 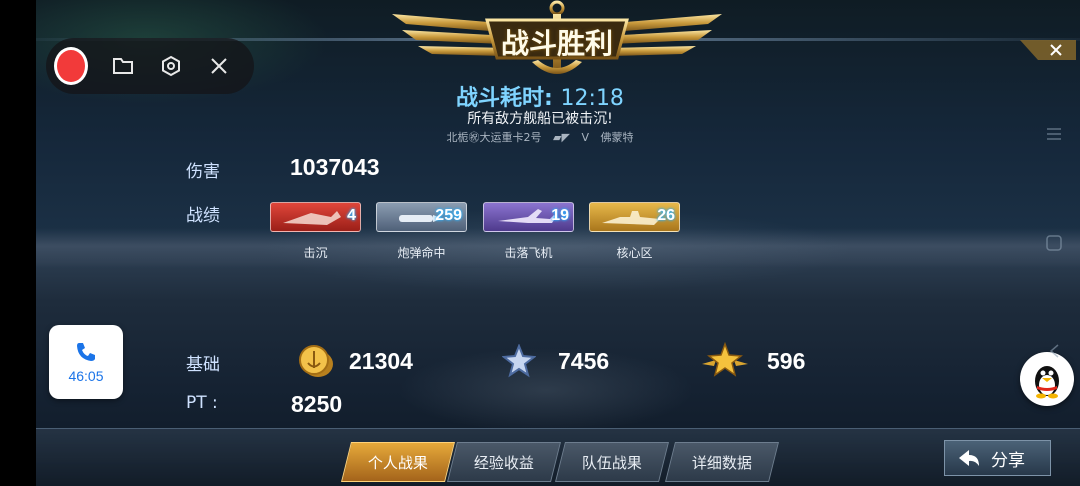 I want to click on folder-icon, so click(x=122, y=66).